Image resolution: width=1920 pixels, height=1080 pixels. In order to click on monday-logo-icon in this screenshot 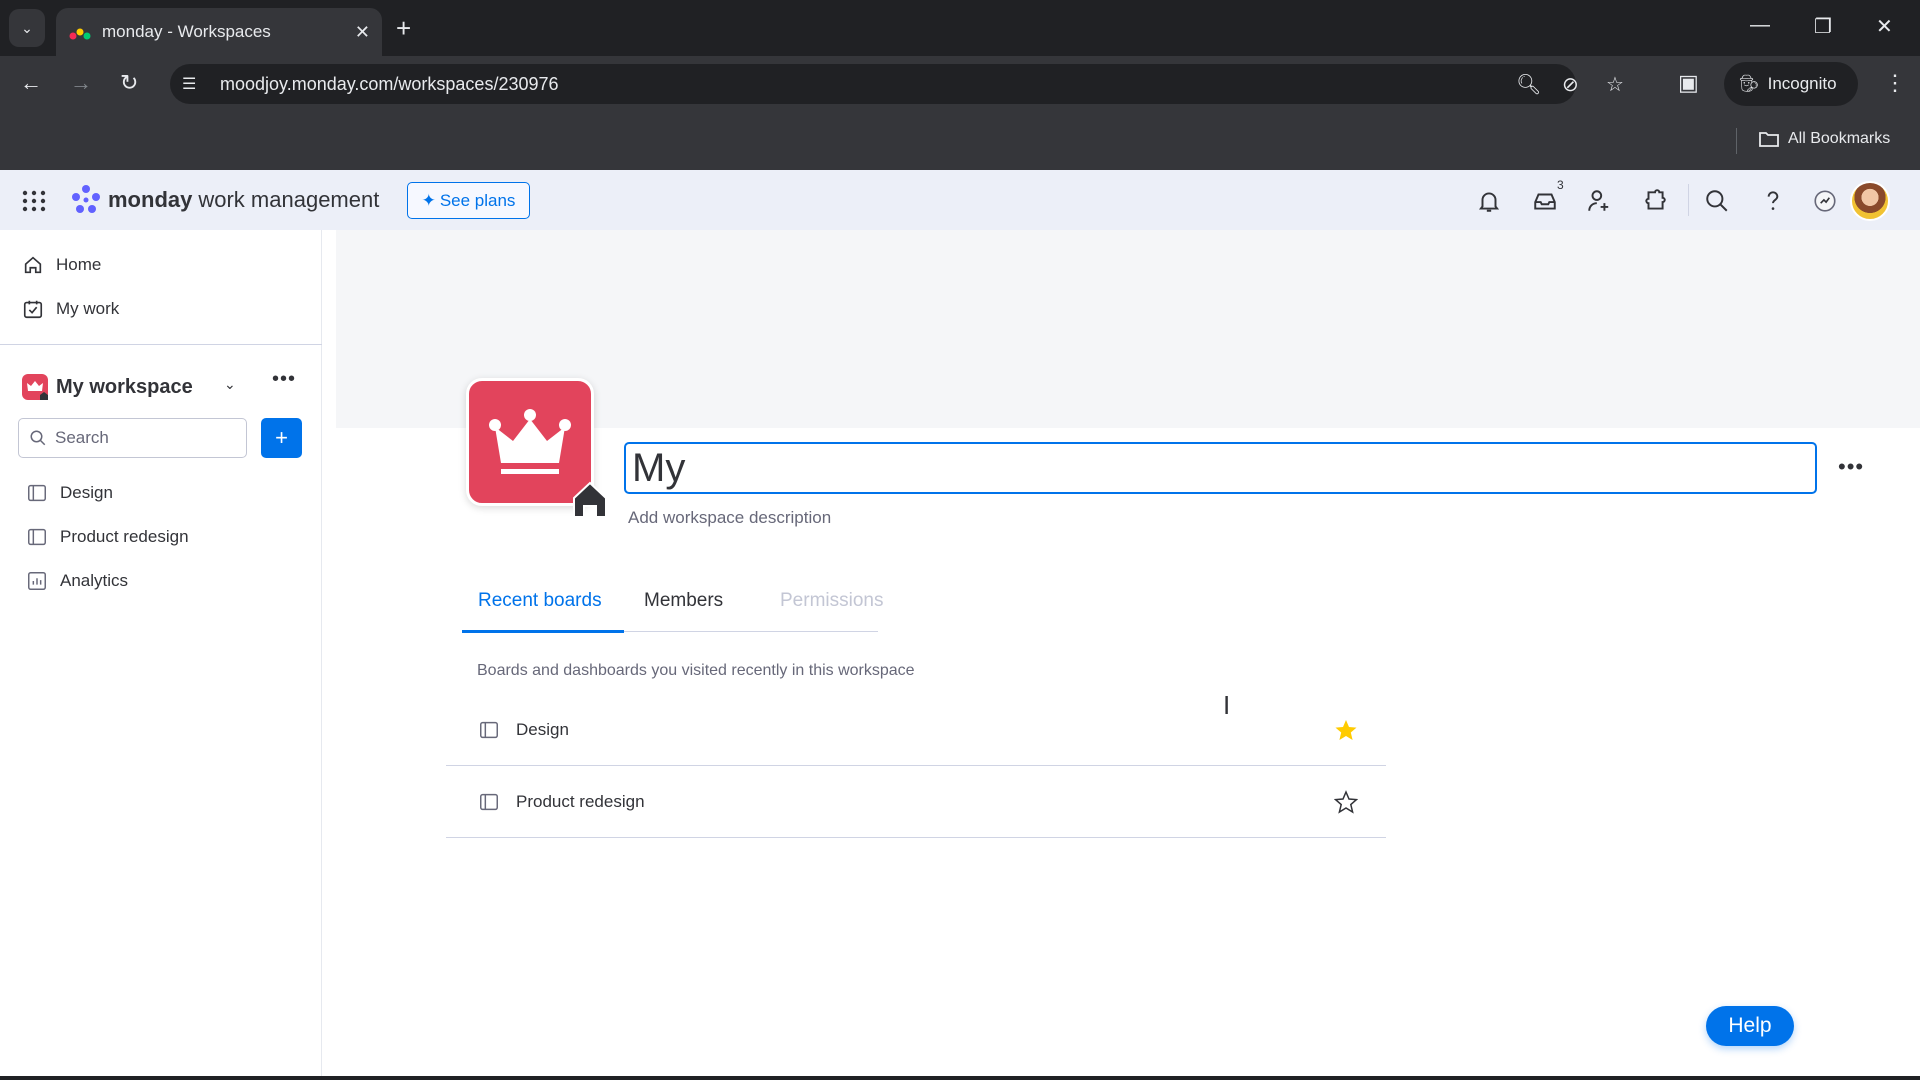, I will do `click(86, 199)`.